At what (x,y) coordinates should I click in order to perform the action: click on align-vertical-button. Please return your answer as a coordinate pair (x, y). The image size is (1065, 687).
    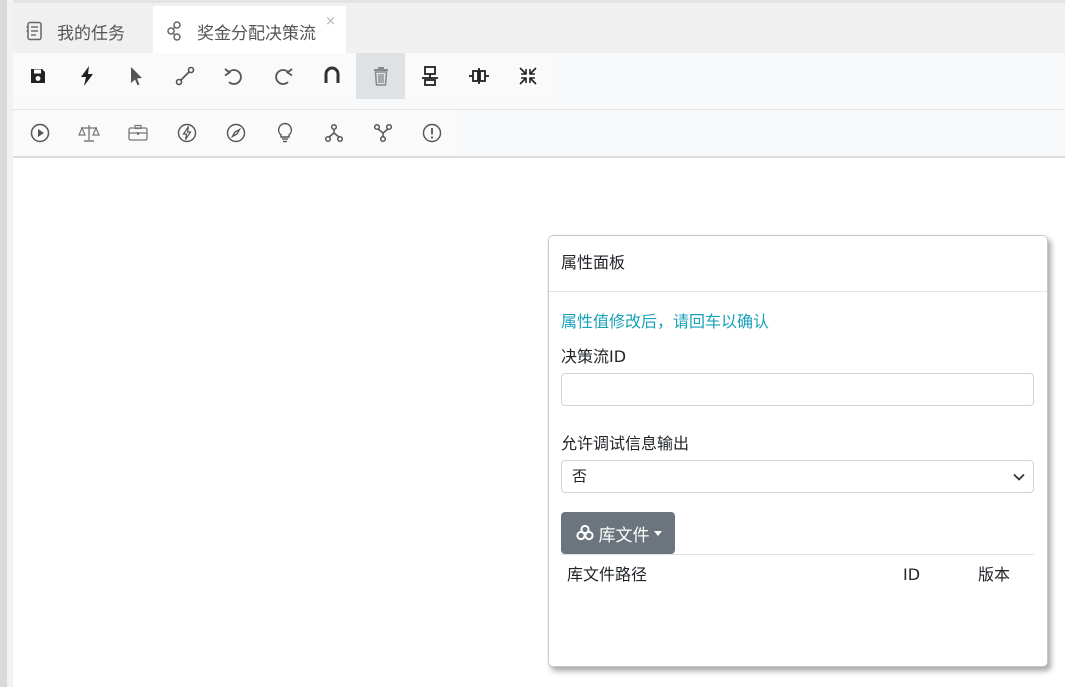
    Looking at the image, I should click on (429, 76).